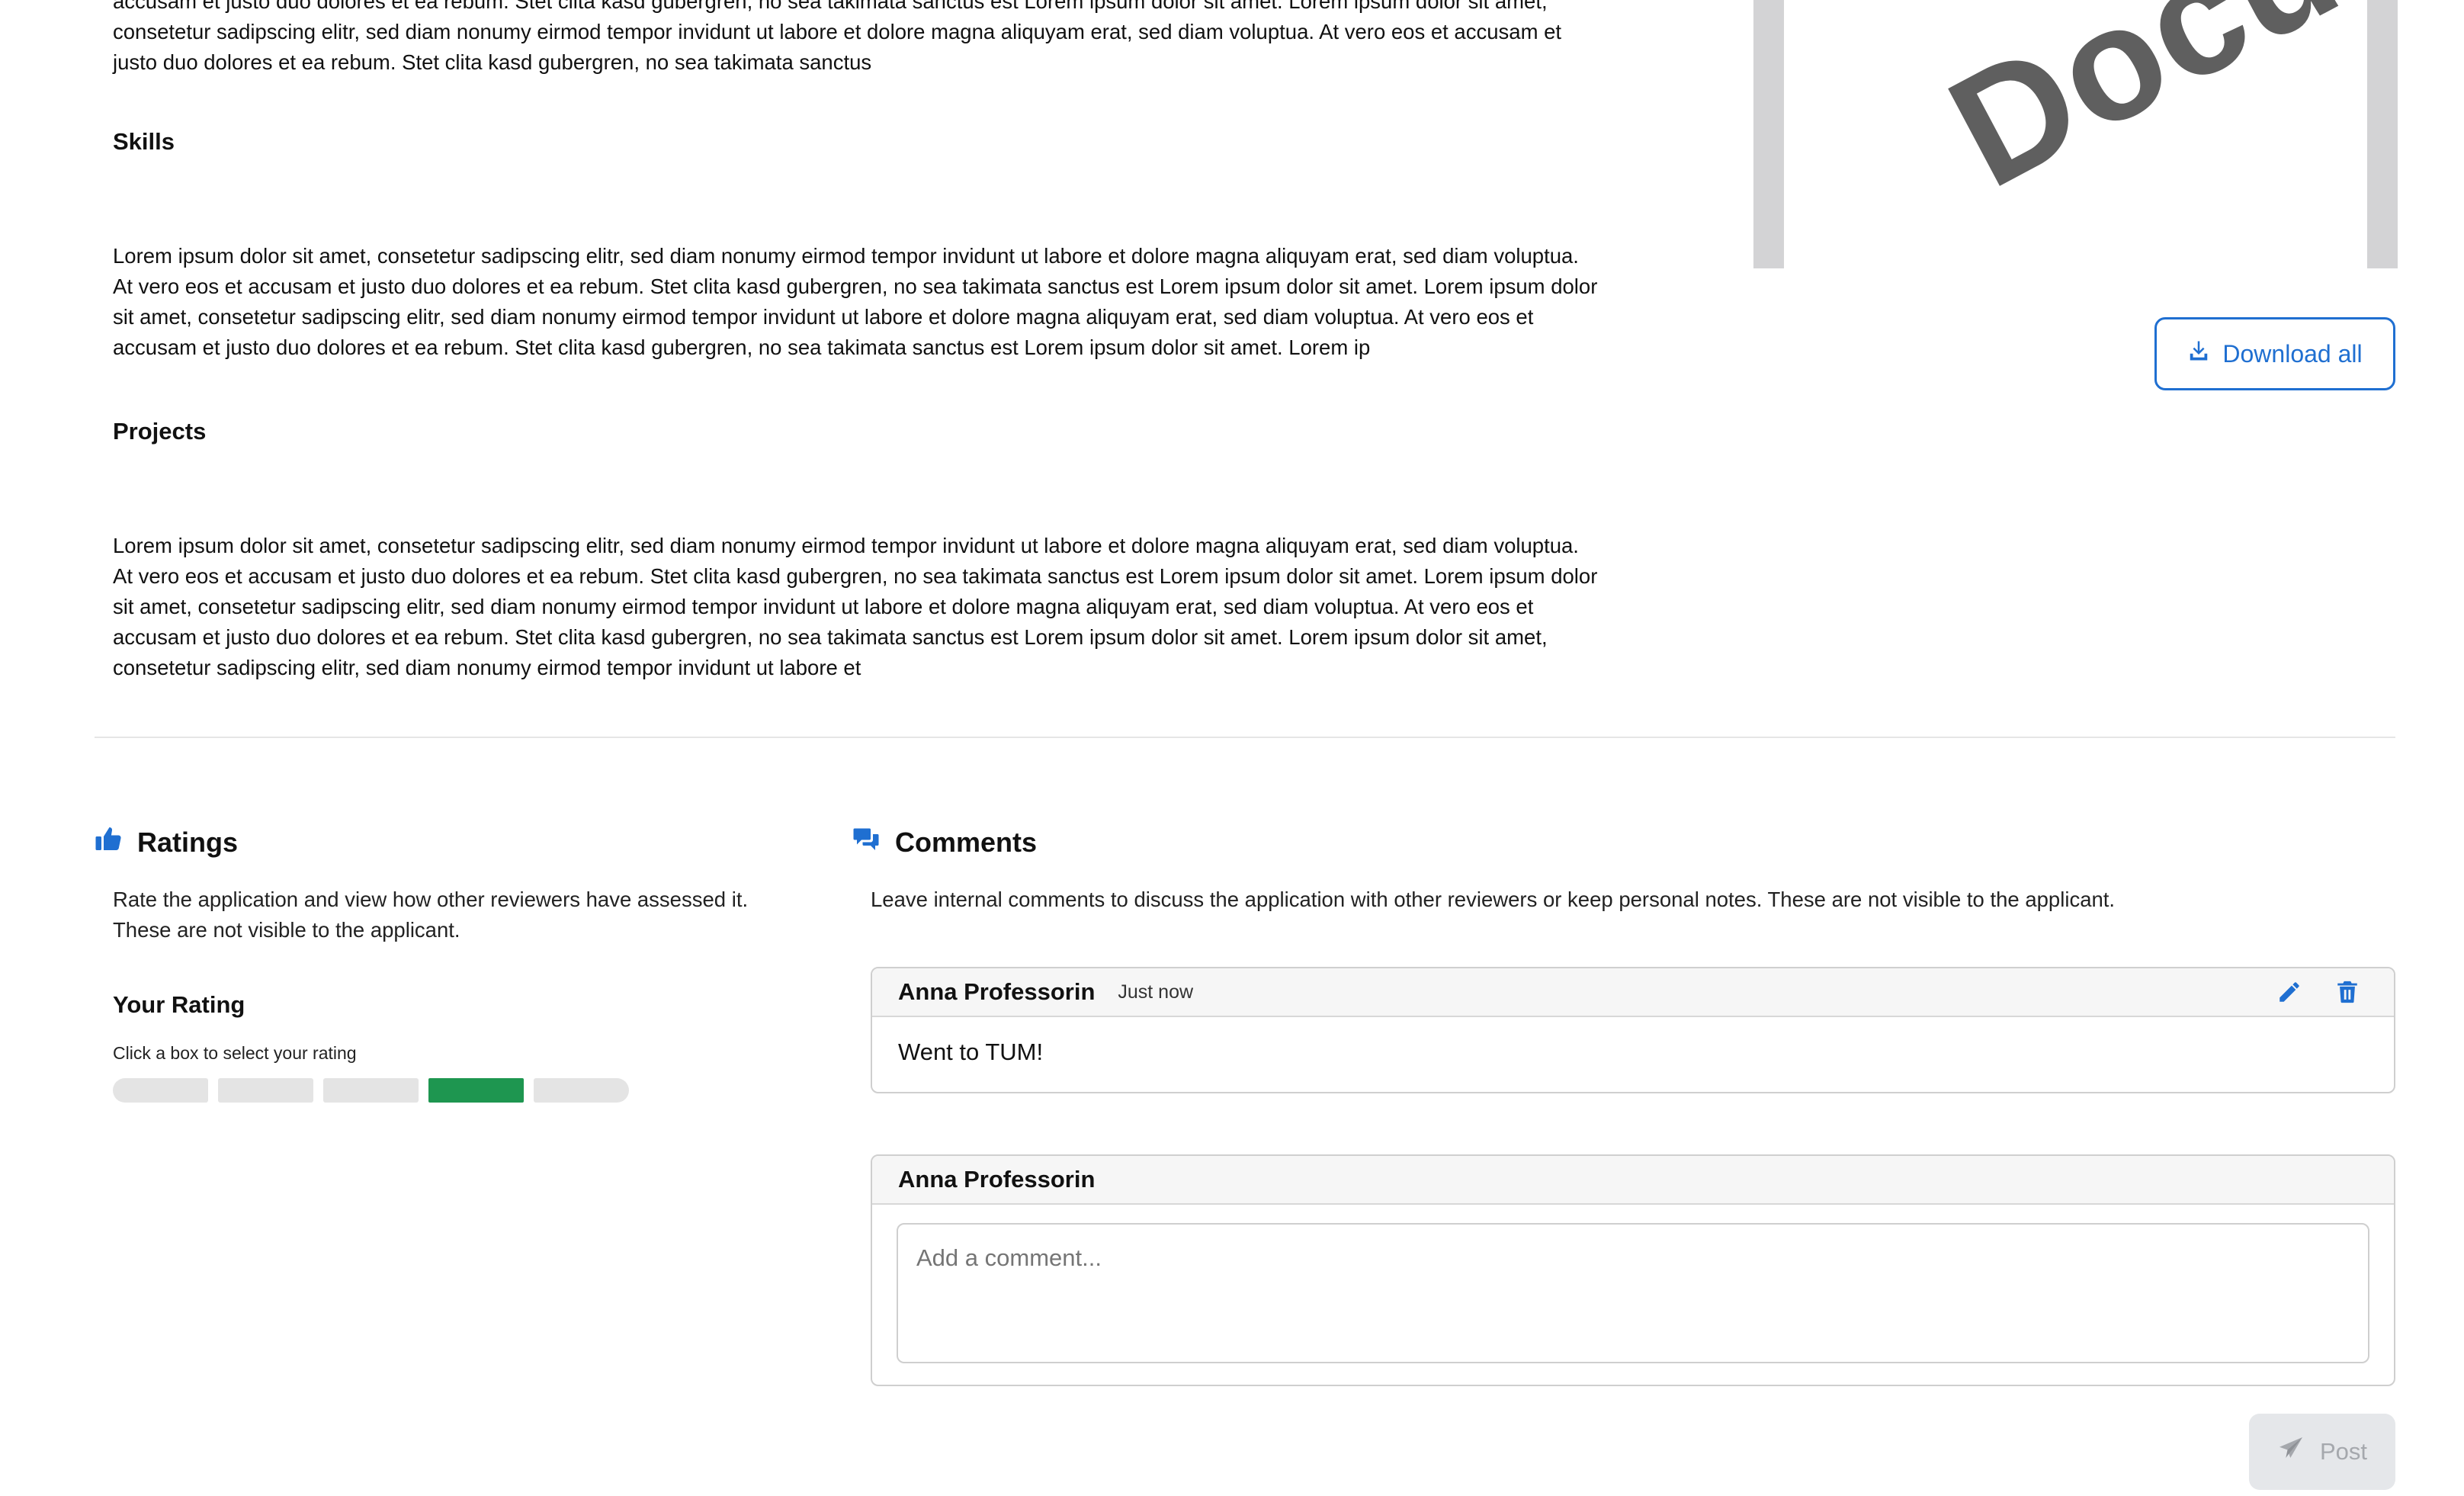  What do you see at coordinates (160, 431) in the screenshot?
I see `projects-heading: Projects` at bounding box center [160, 431].